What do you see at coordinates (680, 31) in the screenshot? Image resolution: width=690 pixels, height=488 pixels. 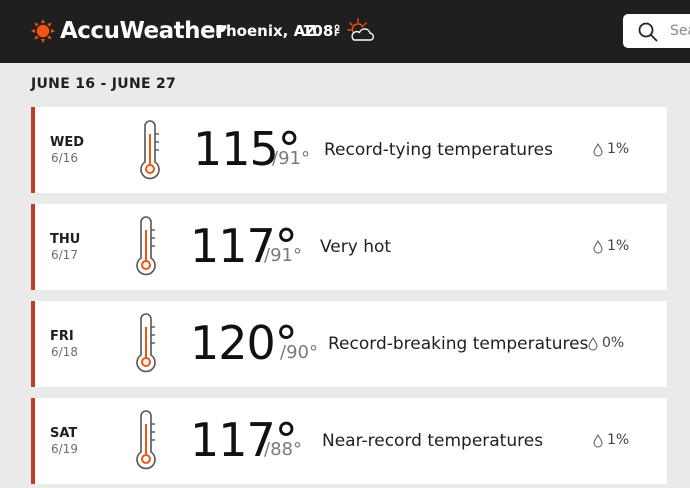 I see `search-placeholder: Search` at bounding box center [680, 31].